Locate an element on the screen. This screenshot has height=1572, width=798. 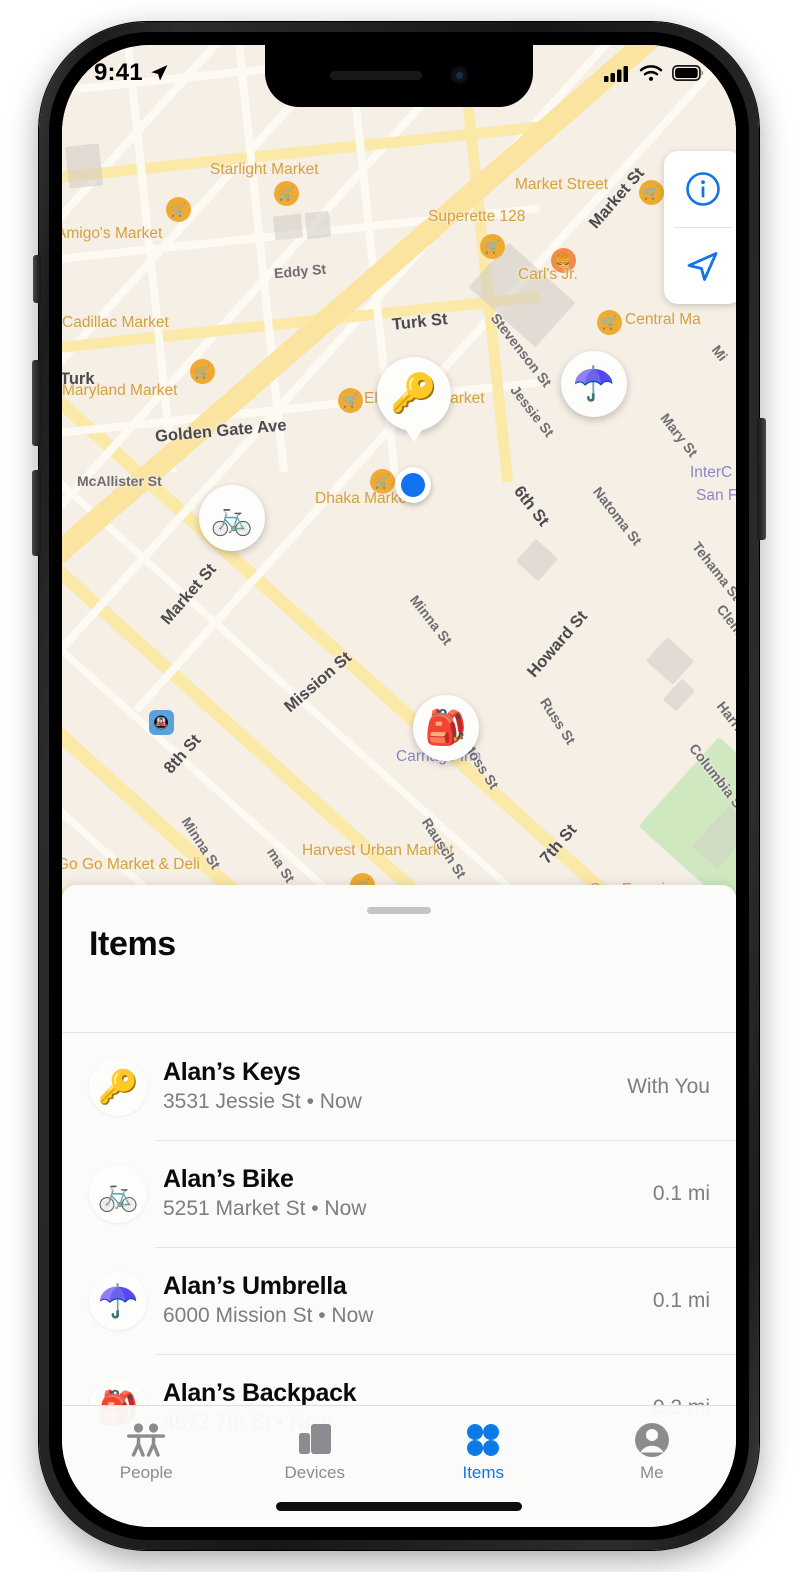
people-icon is located at coordinates (146, 1438).